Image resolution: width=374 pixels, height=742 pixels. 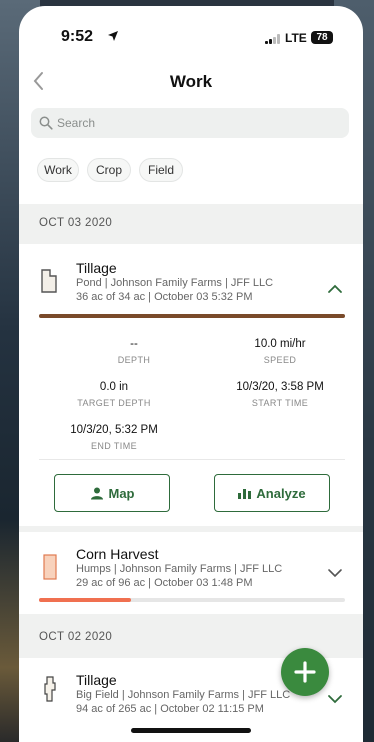 What do you see at coordinates (191, 493) in the screenshot?
I see `card-actions: Map Analyze` at bounding box center [191, 493].